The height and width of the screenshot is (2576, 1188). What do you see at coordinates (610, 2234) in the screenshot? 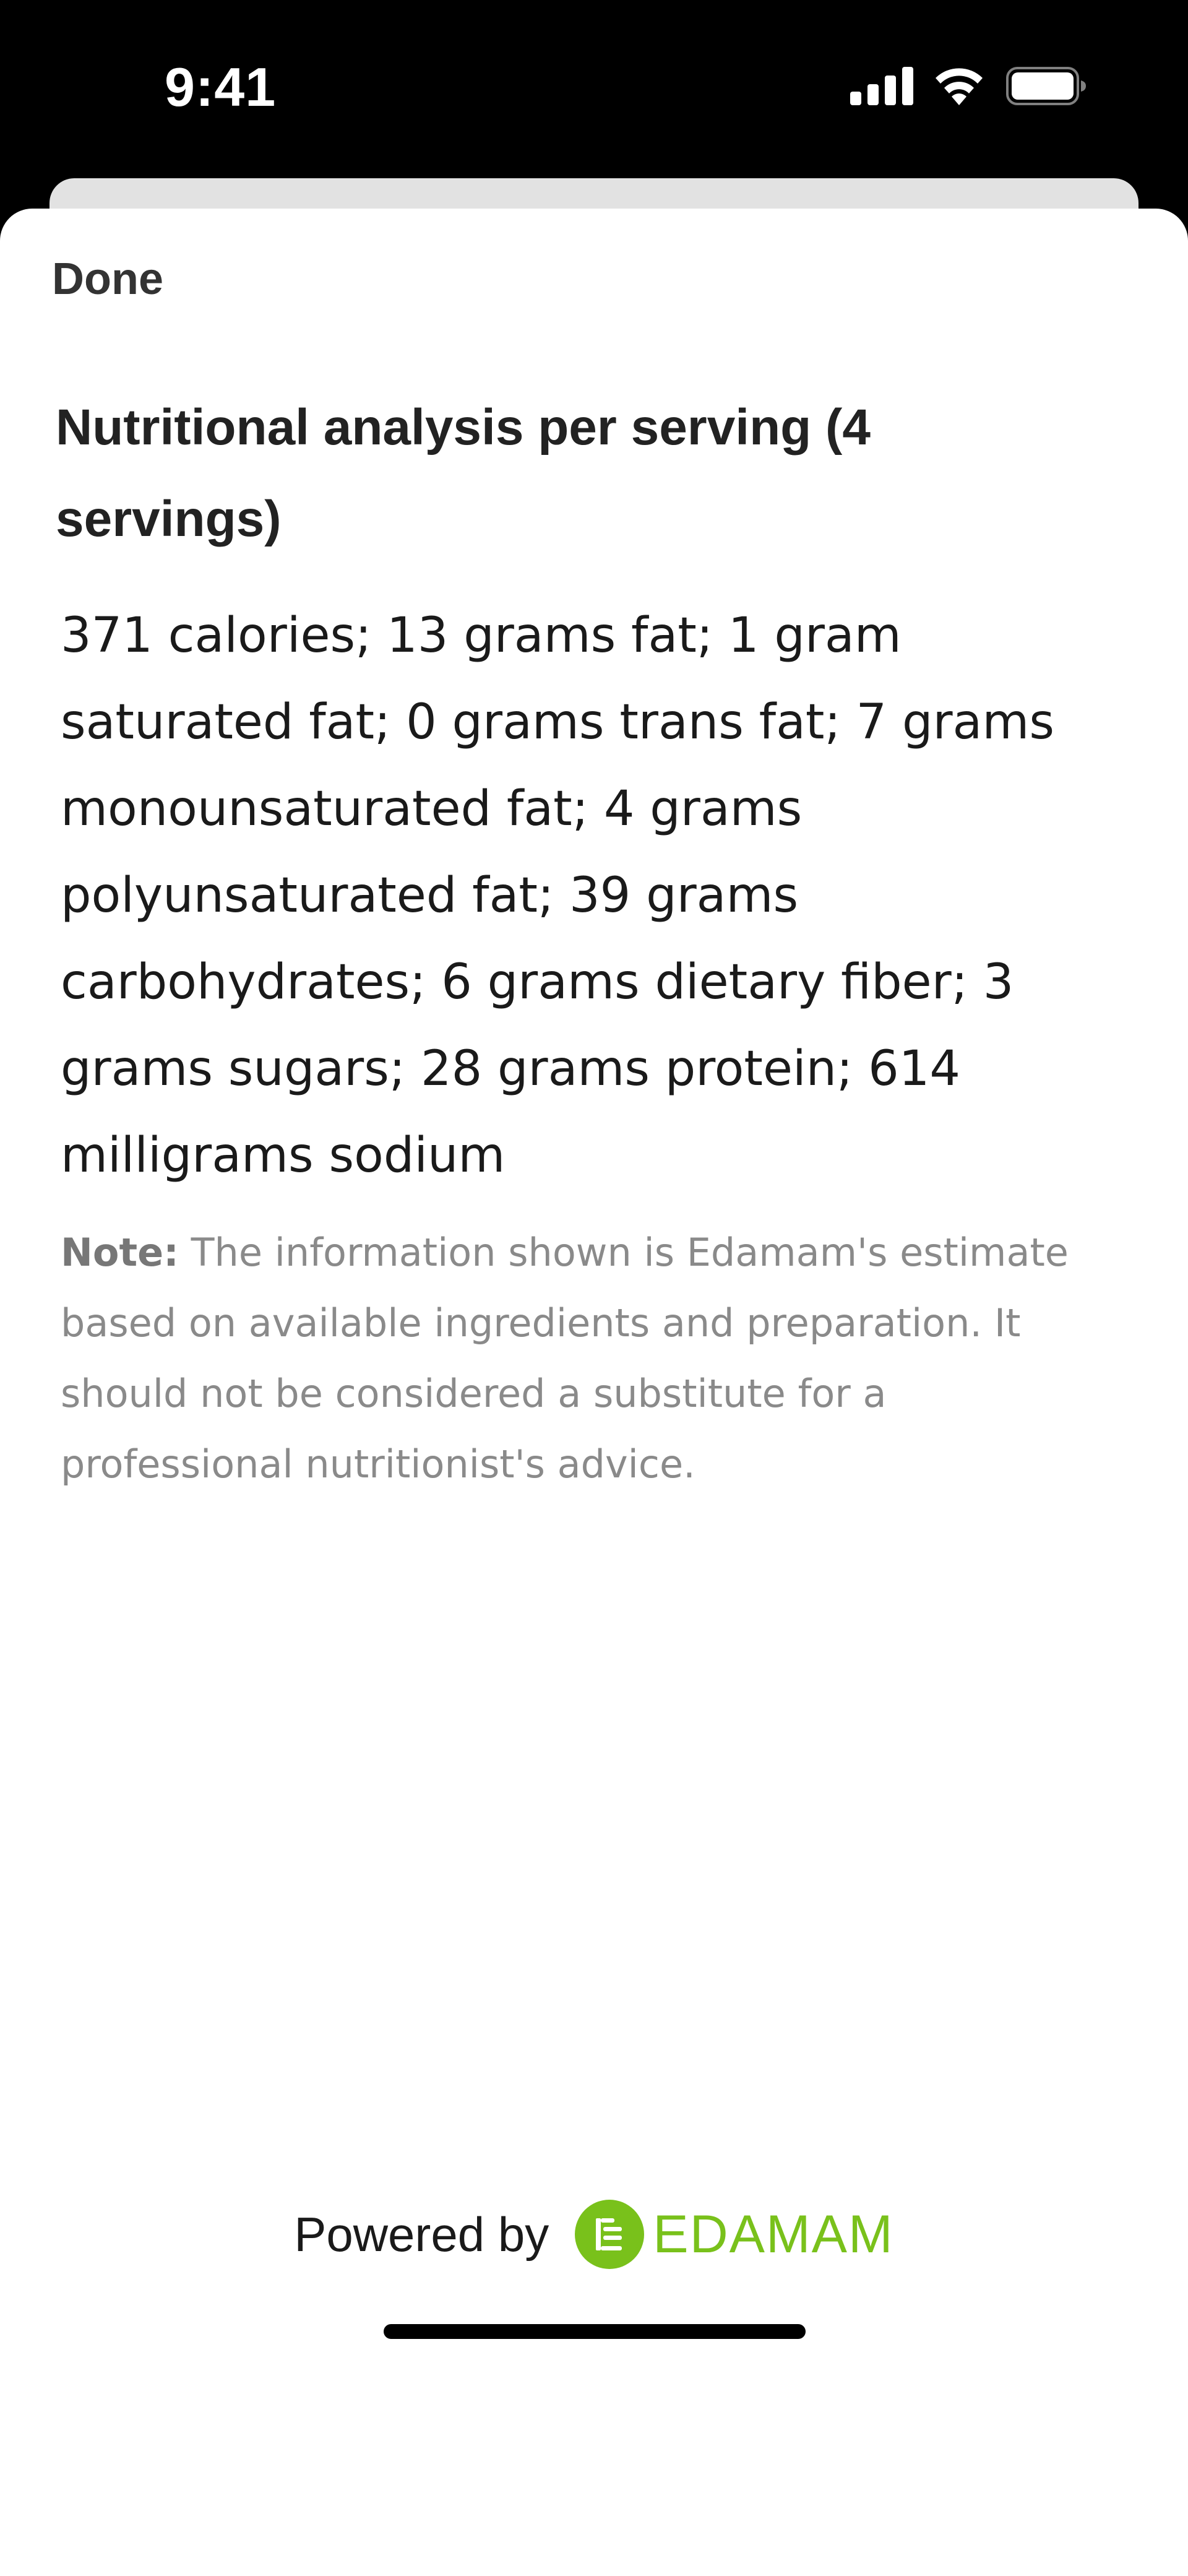
I see `edamam-logo-icon` at bounding box center [610, 2234].